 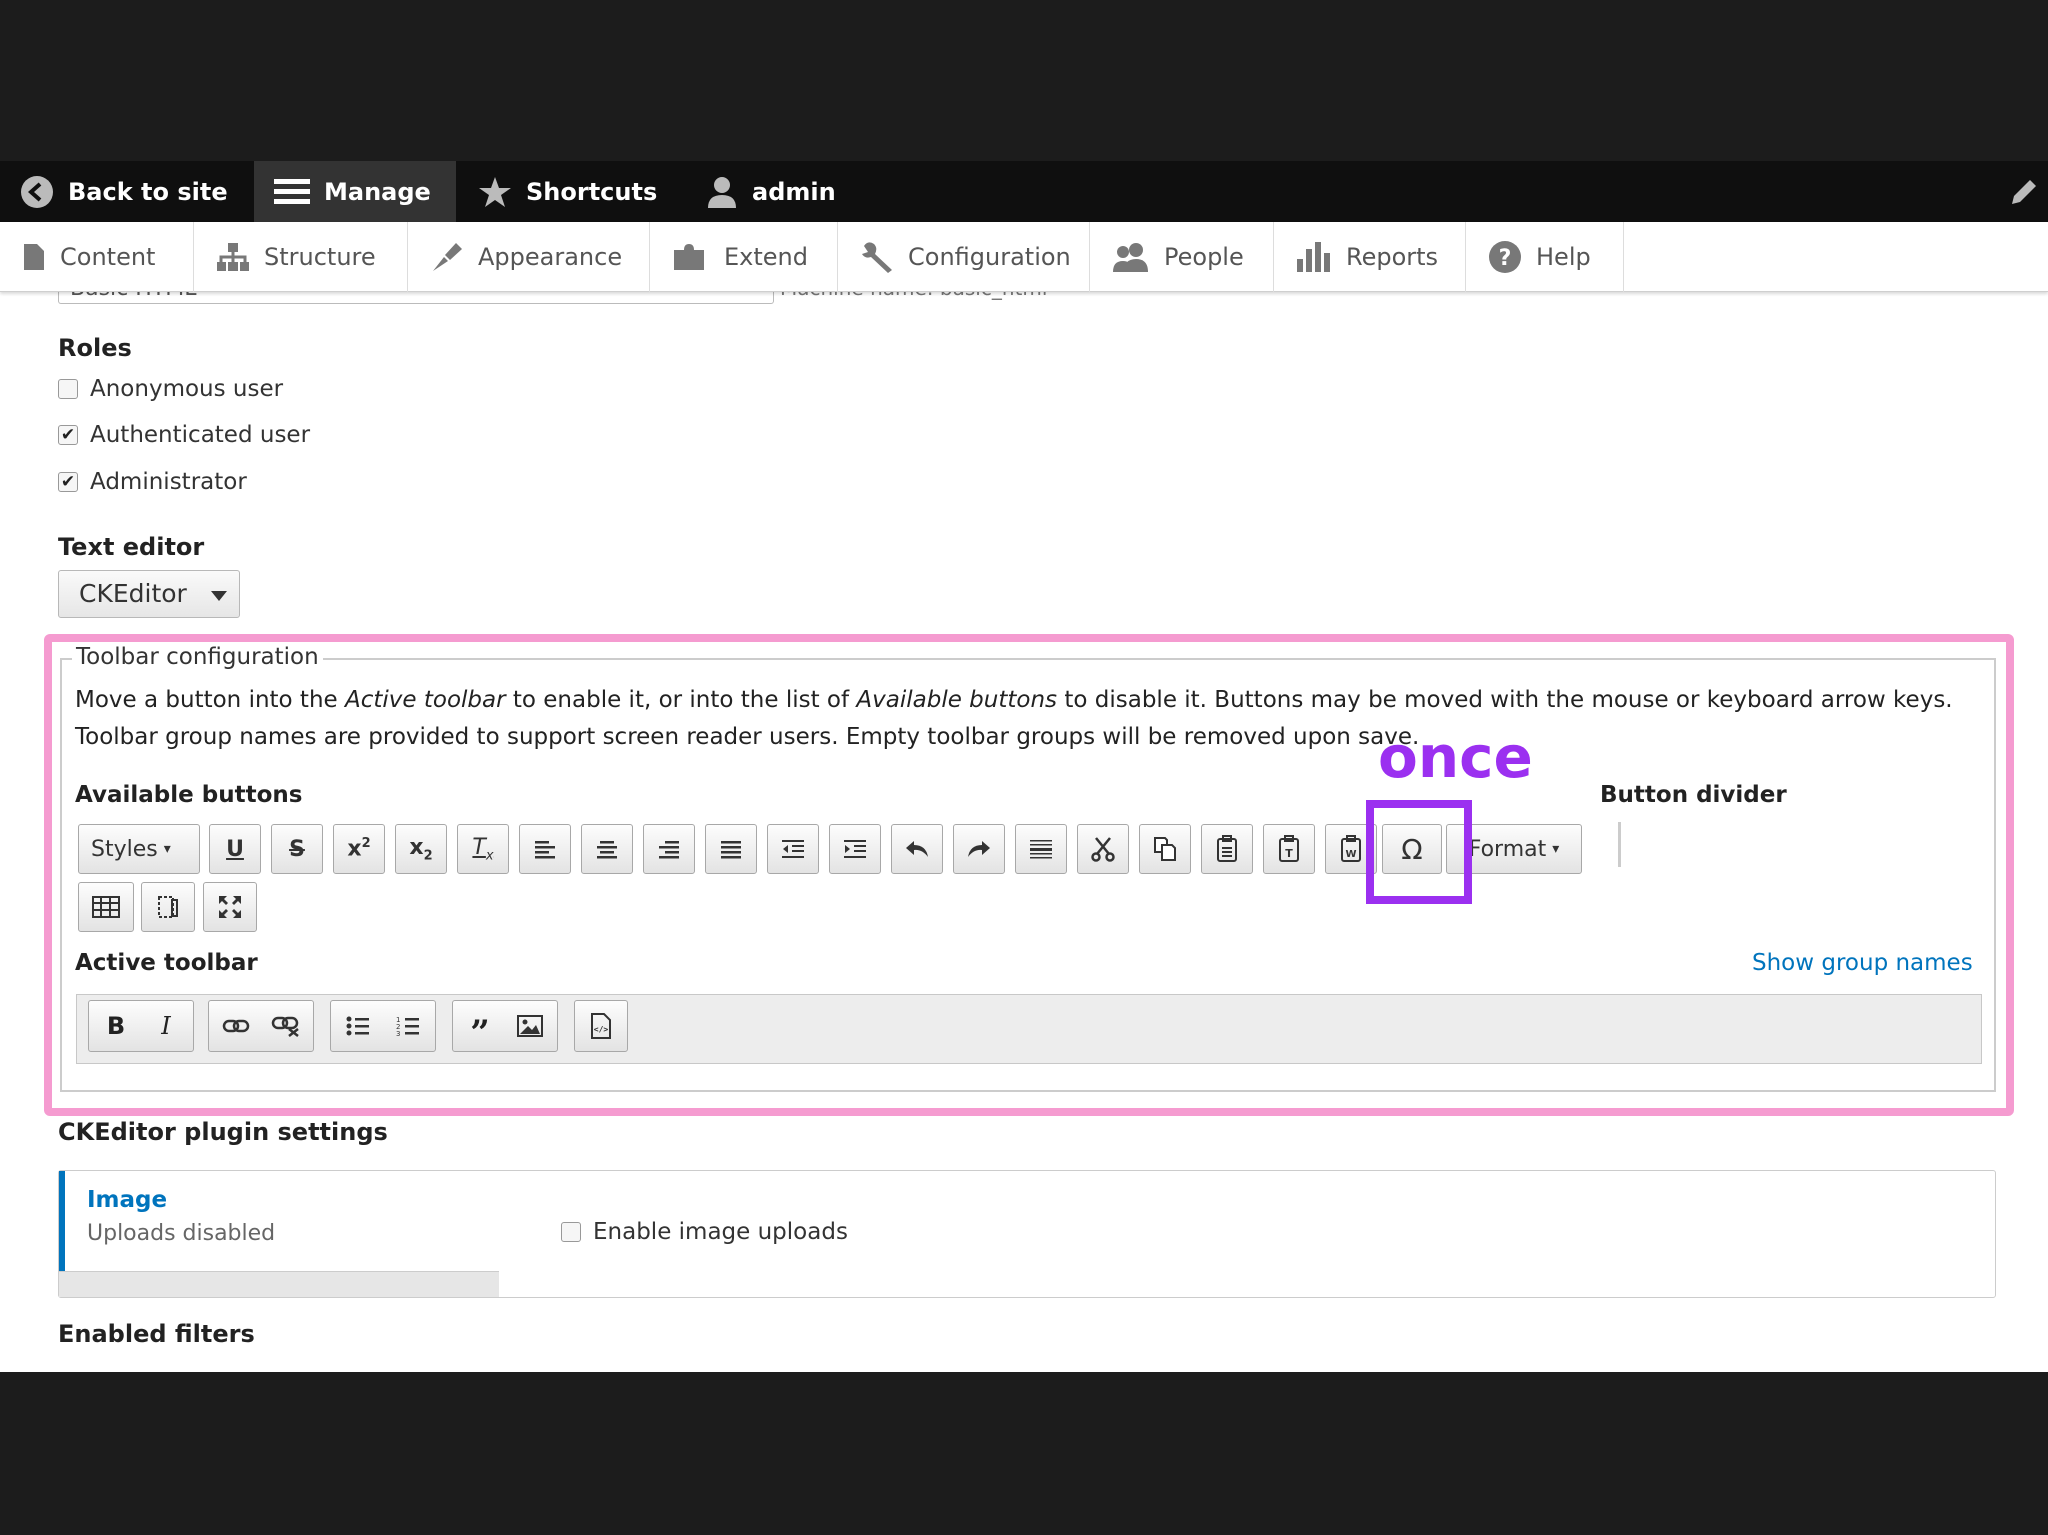 I want to click on tray-item-content: Content, so click(x=97, y=257).